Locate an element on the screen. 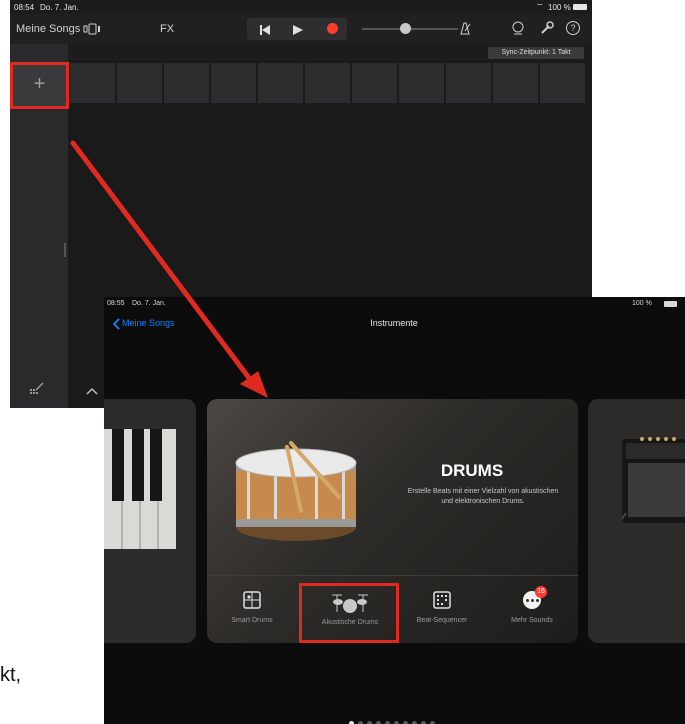  annotation-arrow is located at coordinates (169, 269).